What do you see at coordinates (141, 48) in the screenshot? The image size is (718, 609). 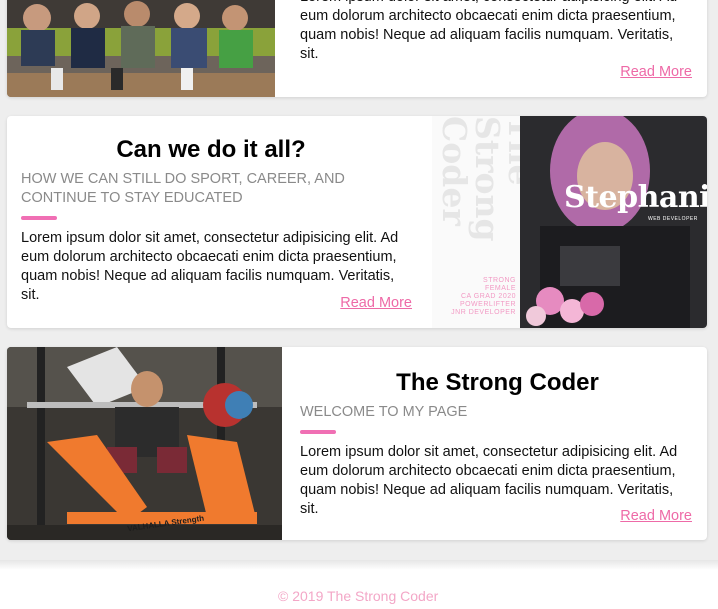 I see `team-photo` at bounding box center [141, 48].